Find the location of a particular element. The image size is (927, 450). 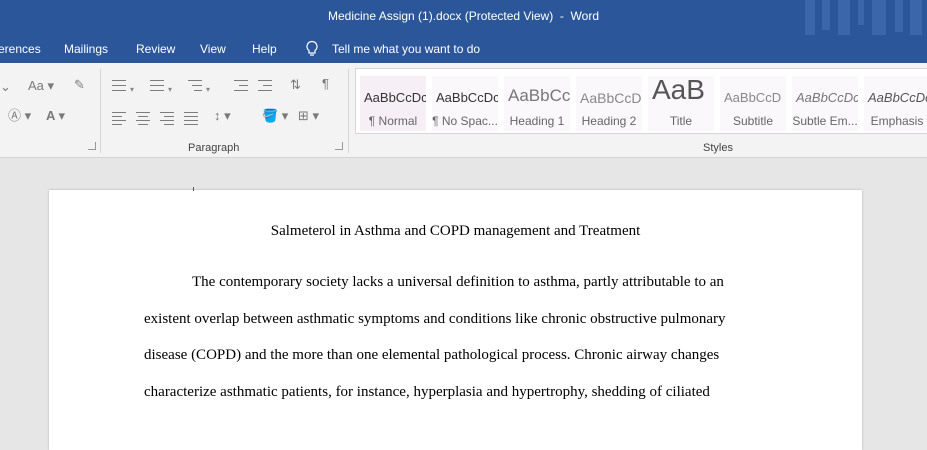

show-formatting-marks-icon: ¶ is located at coordinates (325, 84).